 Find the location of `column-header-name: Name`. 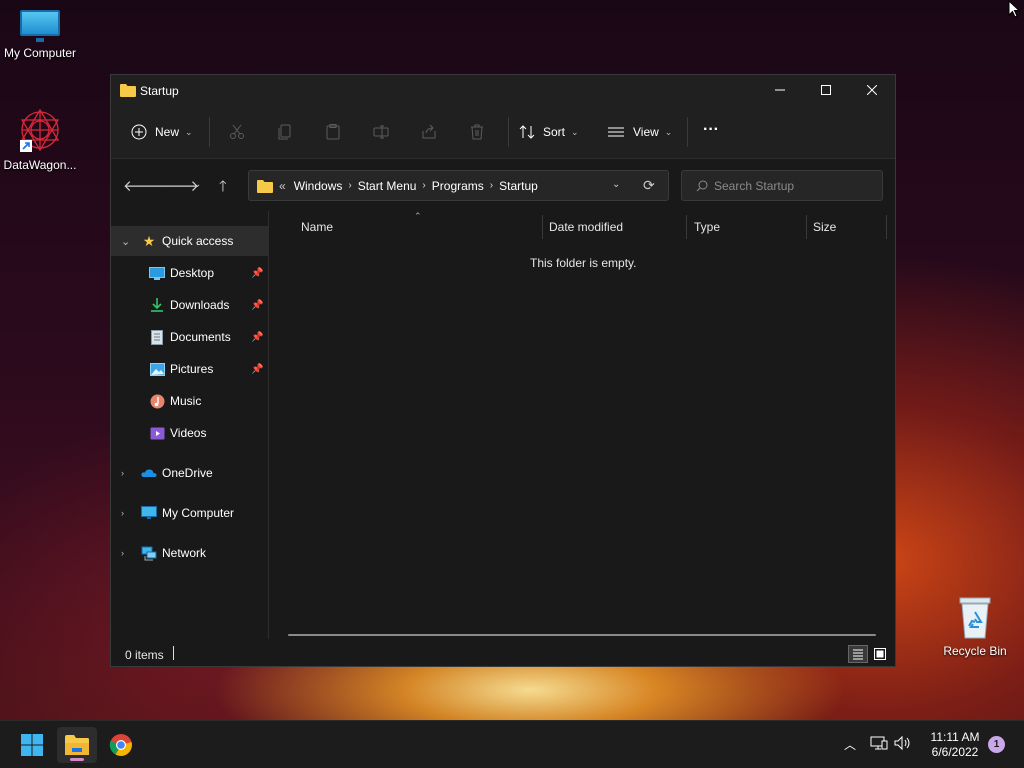

column-header-name: Name is located at coordinates (317, 227).